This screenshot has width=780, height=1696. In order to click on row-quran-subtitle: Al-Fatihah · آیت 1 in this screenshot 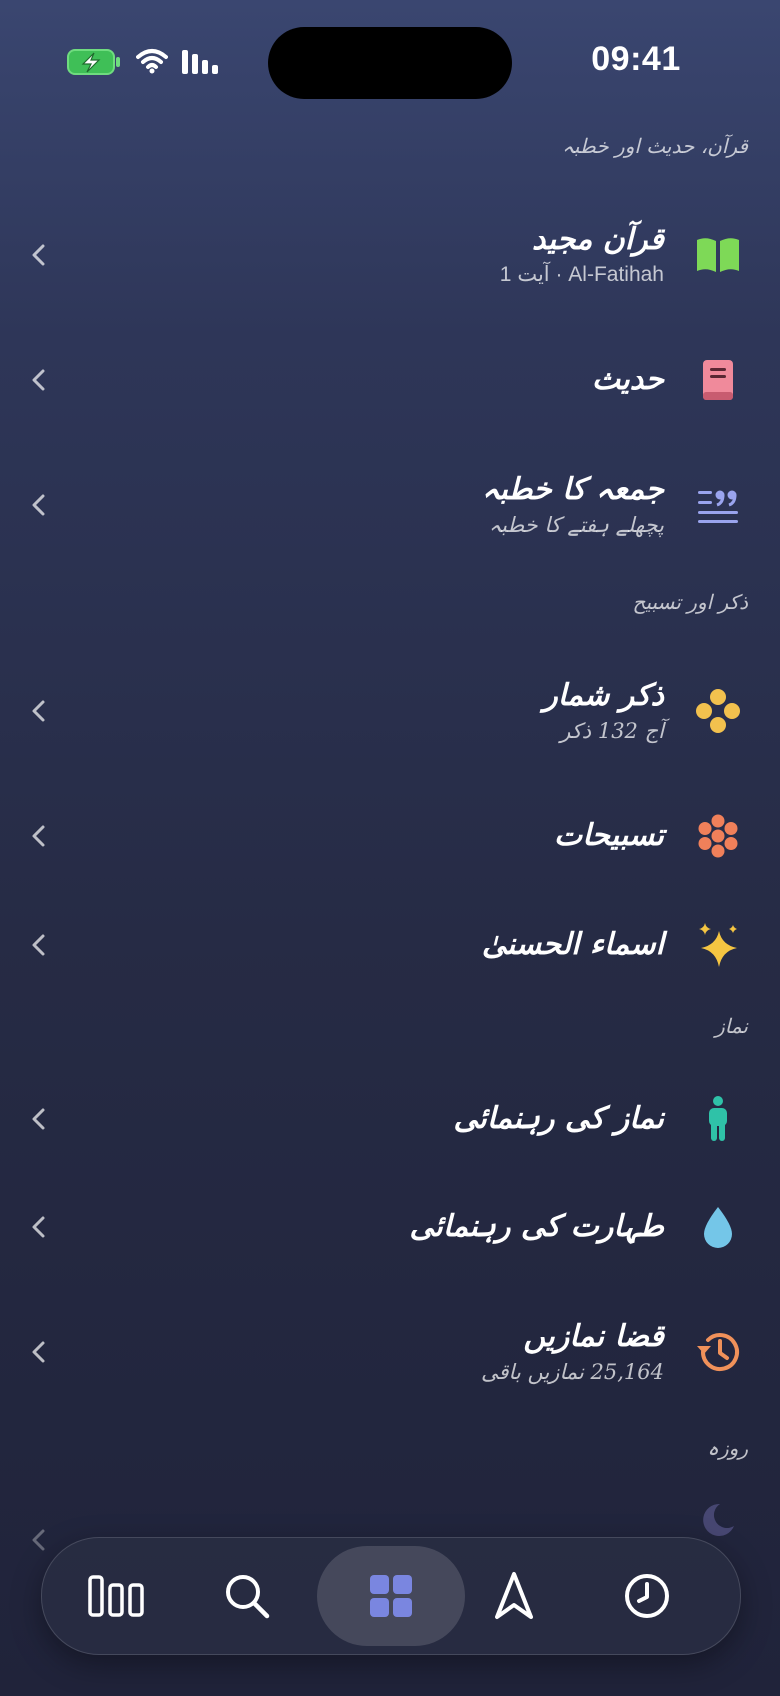, I will do `click(581, 274)`.